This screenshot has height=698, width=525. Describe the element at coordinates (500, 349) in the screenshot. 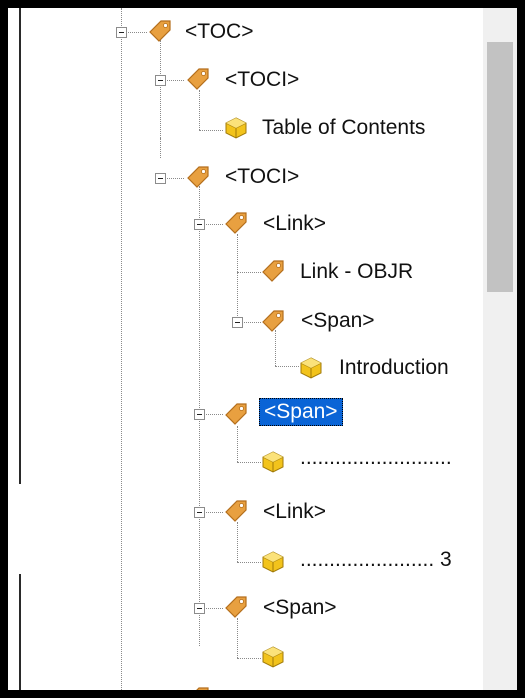

I see `vertical-scrollbar` at that location.